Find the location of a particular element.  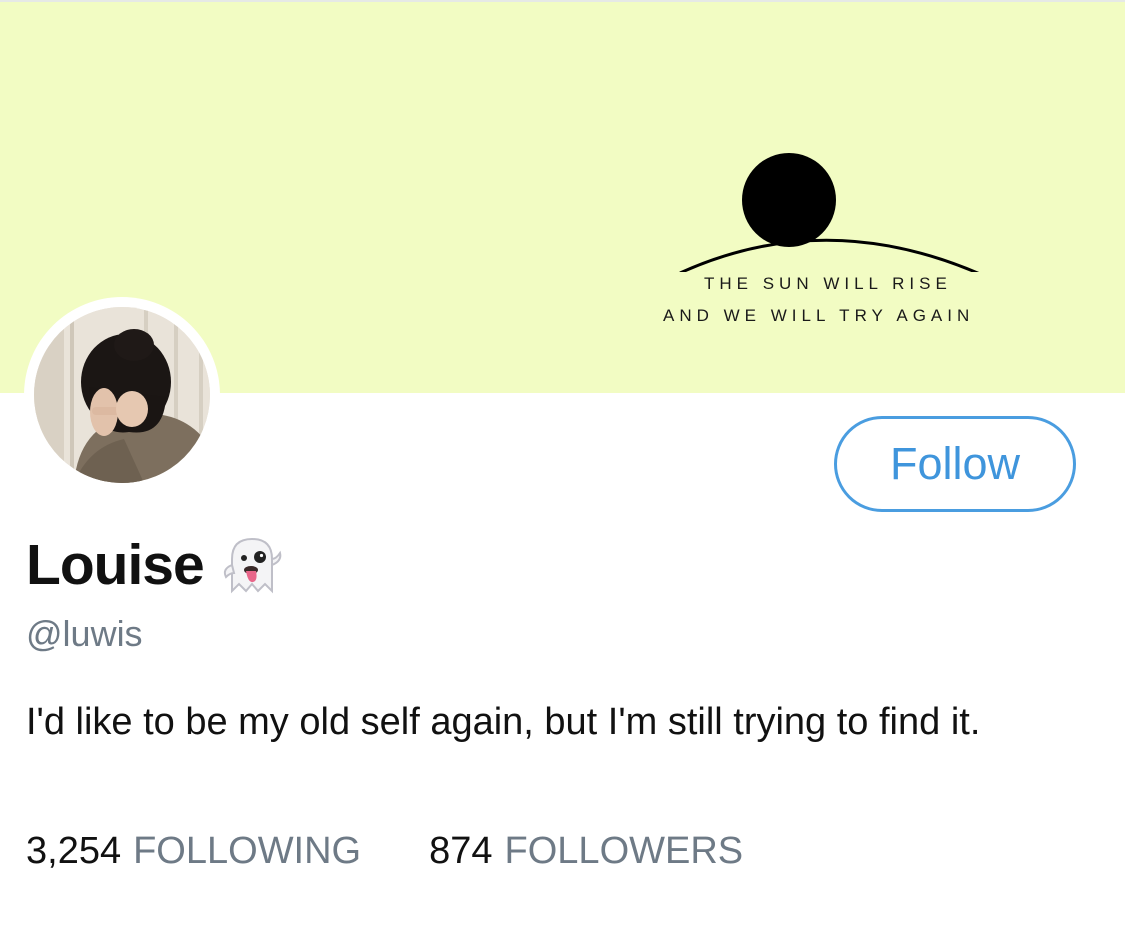

name-row: Louise is located at coordinates (156, 565).